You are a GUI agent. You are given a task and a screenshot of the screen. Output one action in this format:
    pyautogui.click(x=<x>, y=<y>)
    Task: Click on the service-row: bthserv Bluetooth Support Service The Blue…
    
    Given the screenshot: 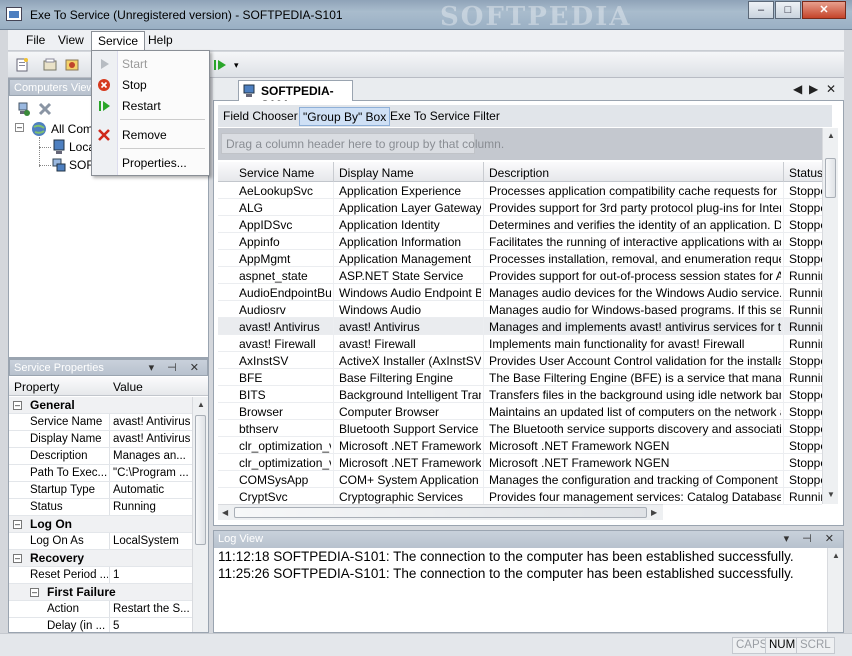 What is the action you would take?
    pyautogui.click(x=520, y=428)
    